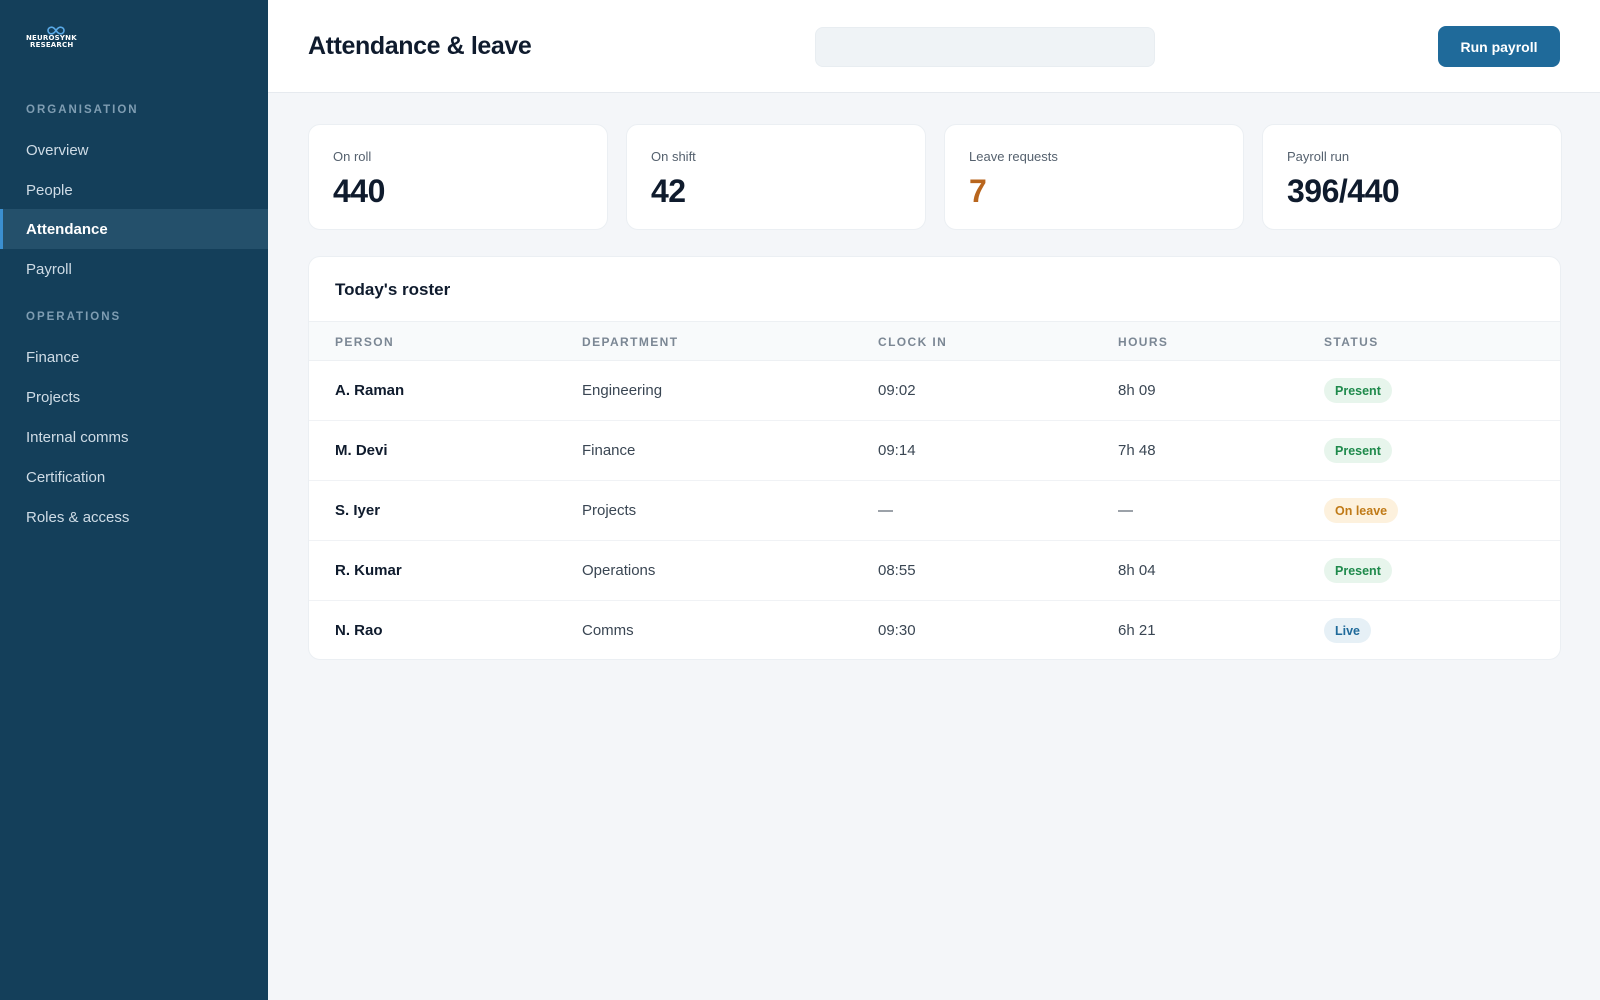 The height and width of the screenshot is (1000, 1600). I want to click on sidebar-item-label: Payroll, so click(49, 269).